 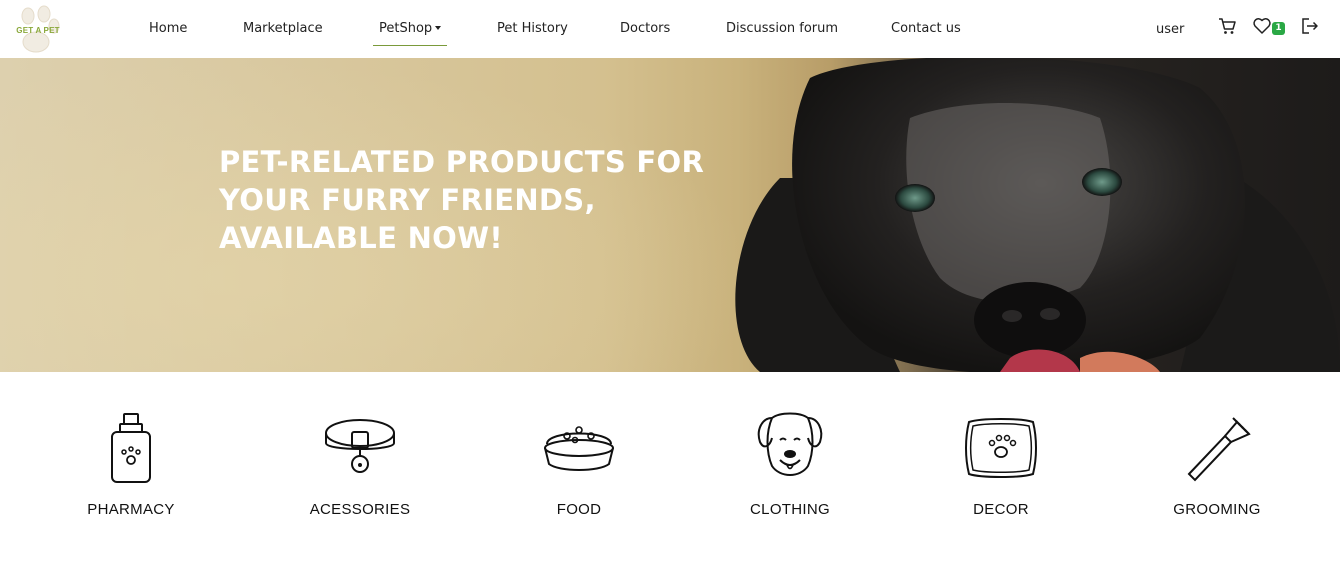 I want to click on category-decor: DECOR, so click(x=1001, y=468).